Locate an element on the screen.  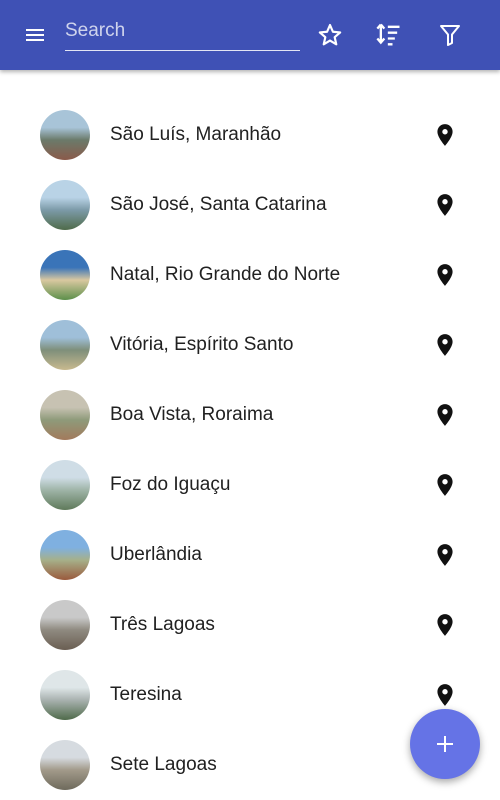
city-name: Teresina is located at coordinates (146, 694).